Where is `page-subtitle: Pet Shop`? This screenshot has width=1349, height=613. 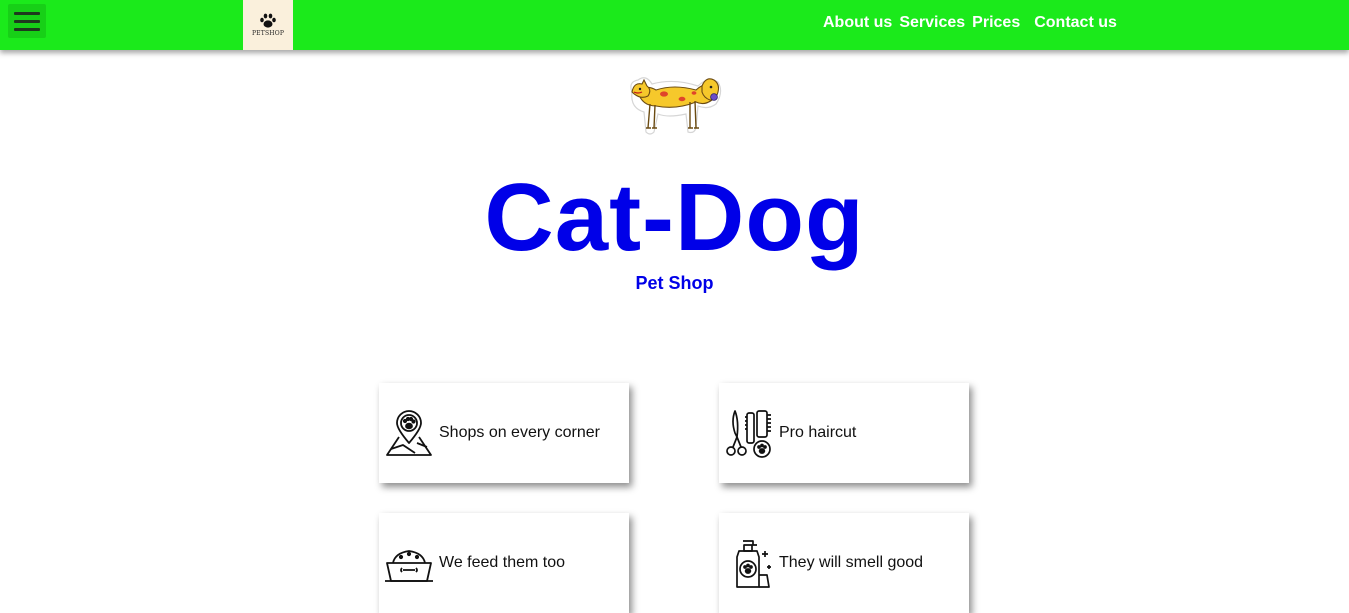 page-subtitle: Pet Shop is located at coordinates (674, 283).